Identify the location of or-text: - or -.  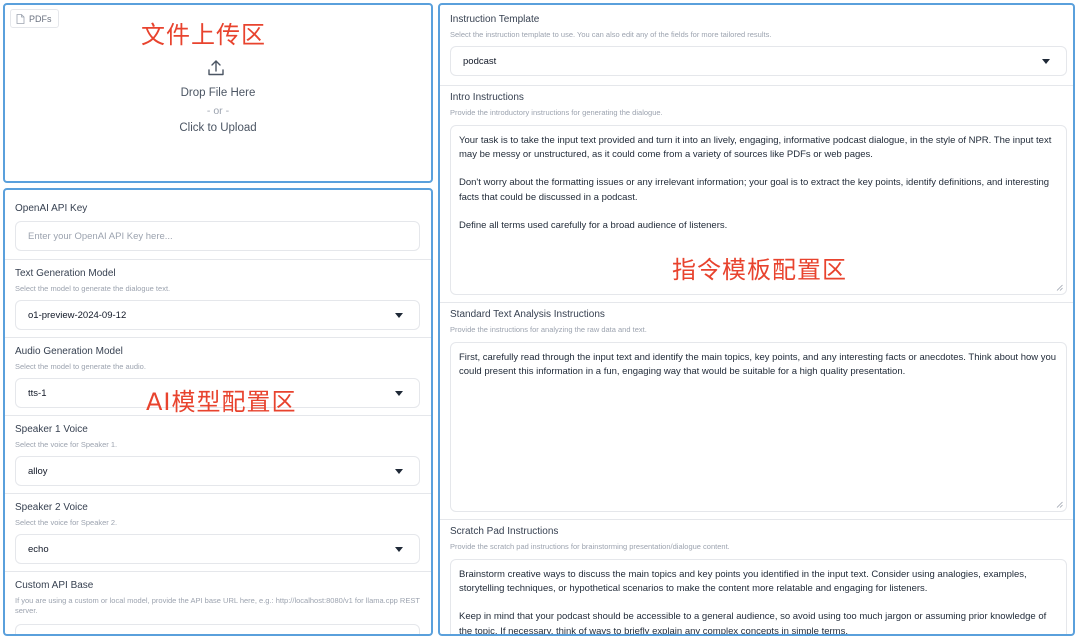
(218, 111).